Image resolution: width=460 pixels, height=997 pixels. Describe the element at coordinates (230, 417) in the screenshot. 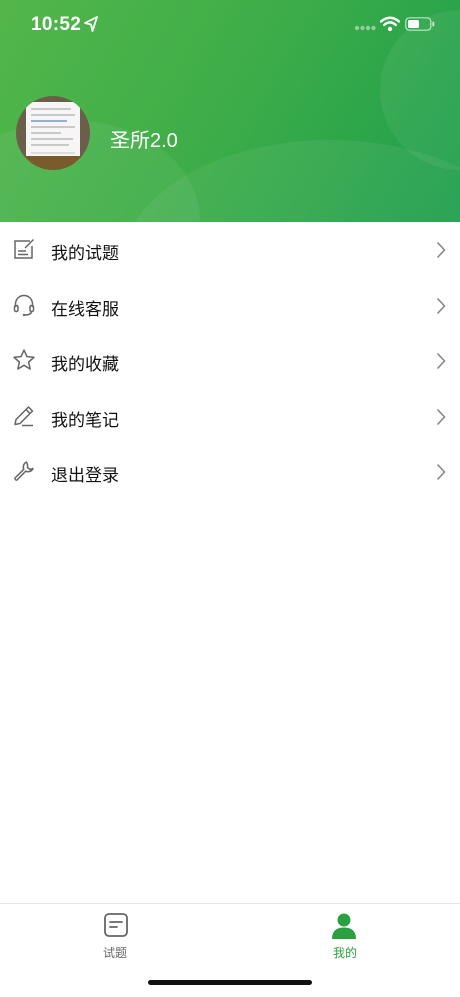

I see `menu-item-my-notes: 我的笔记` at that location.